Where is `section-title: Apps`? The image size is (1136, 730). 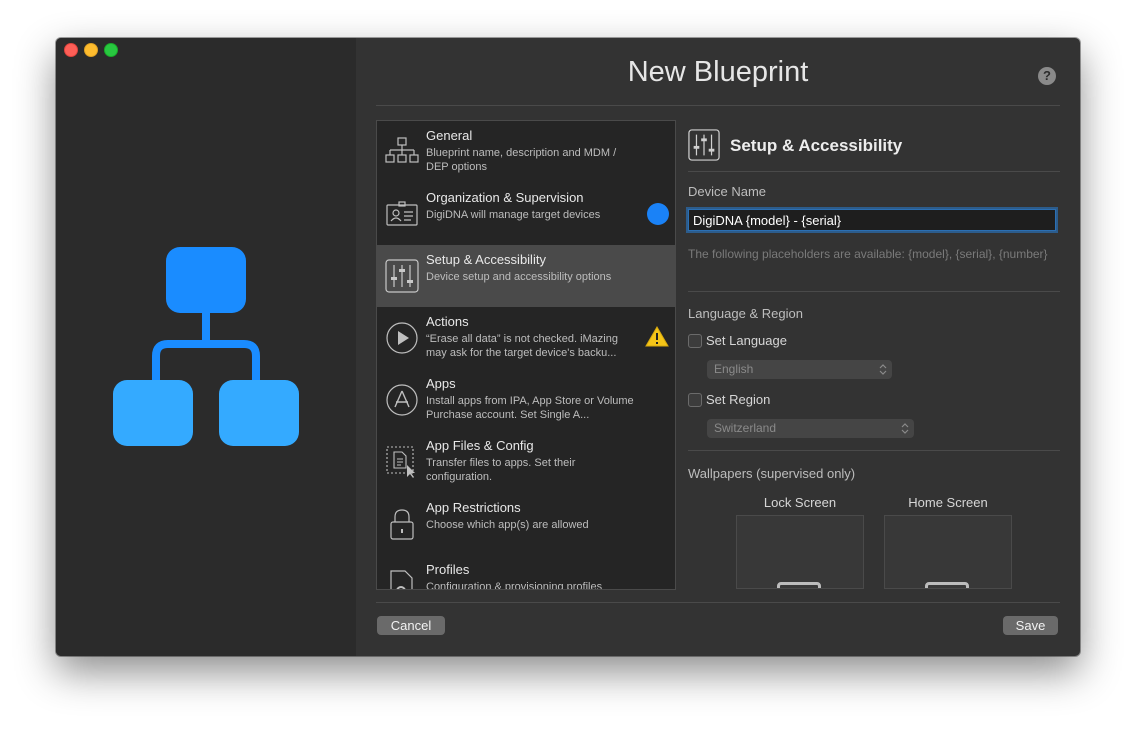
section-title: Apps is located at coordinates (441, 383).